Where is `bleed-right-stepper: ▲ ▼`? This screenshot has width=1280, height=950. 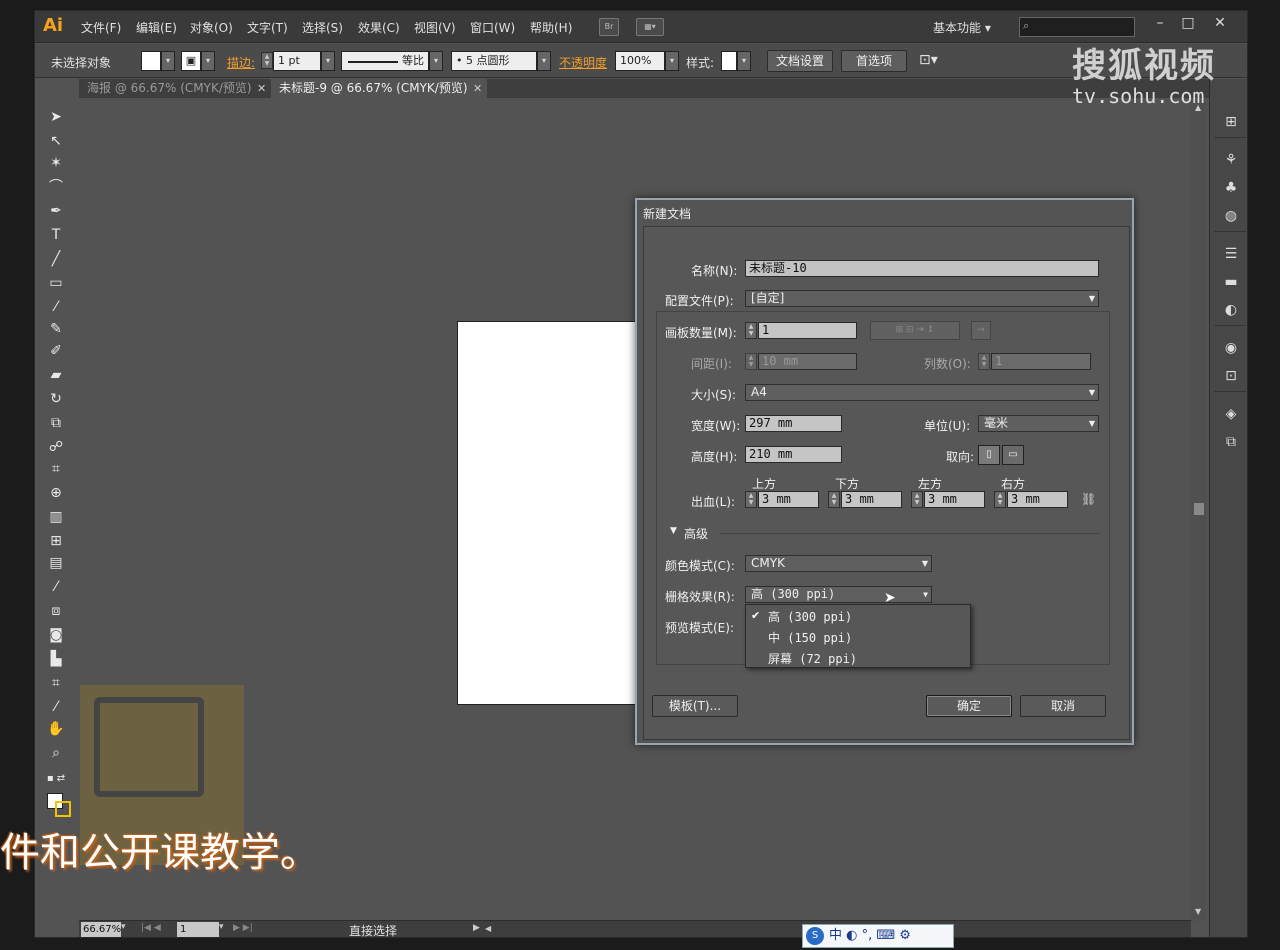 bleed-right-stepper: ▲ ▼ is located at coordinates (1000, 499).